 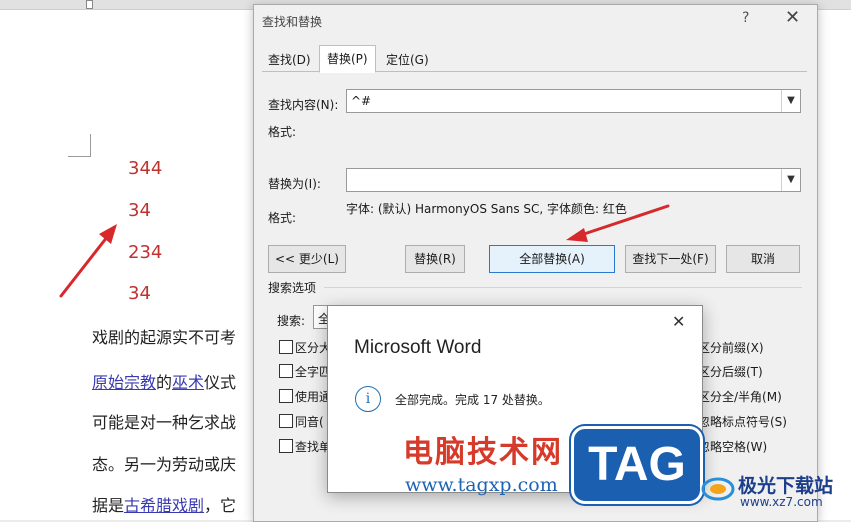 What do you see at coordinates (313, 447) in the screenshot?
I see `word-forms-label: 查找单` at bounding box center [313, 447].